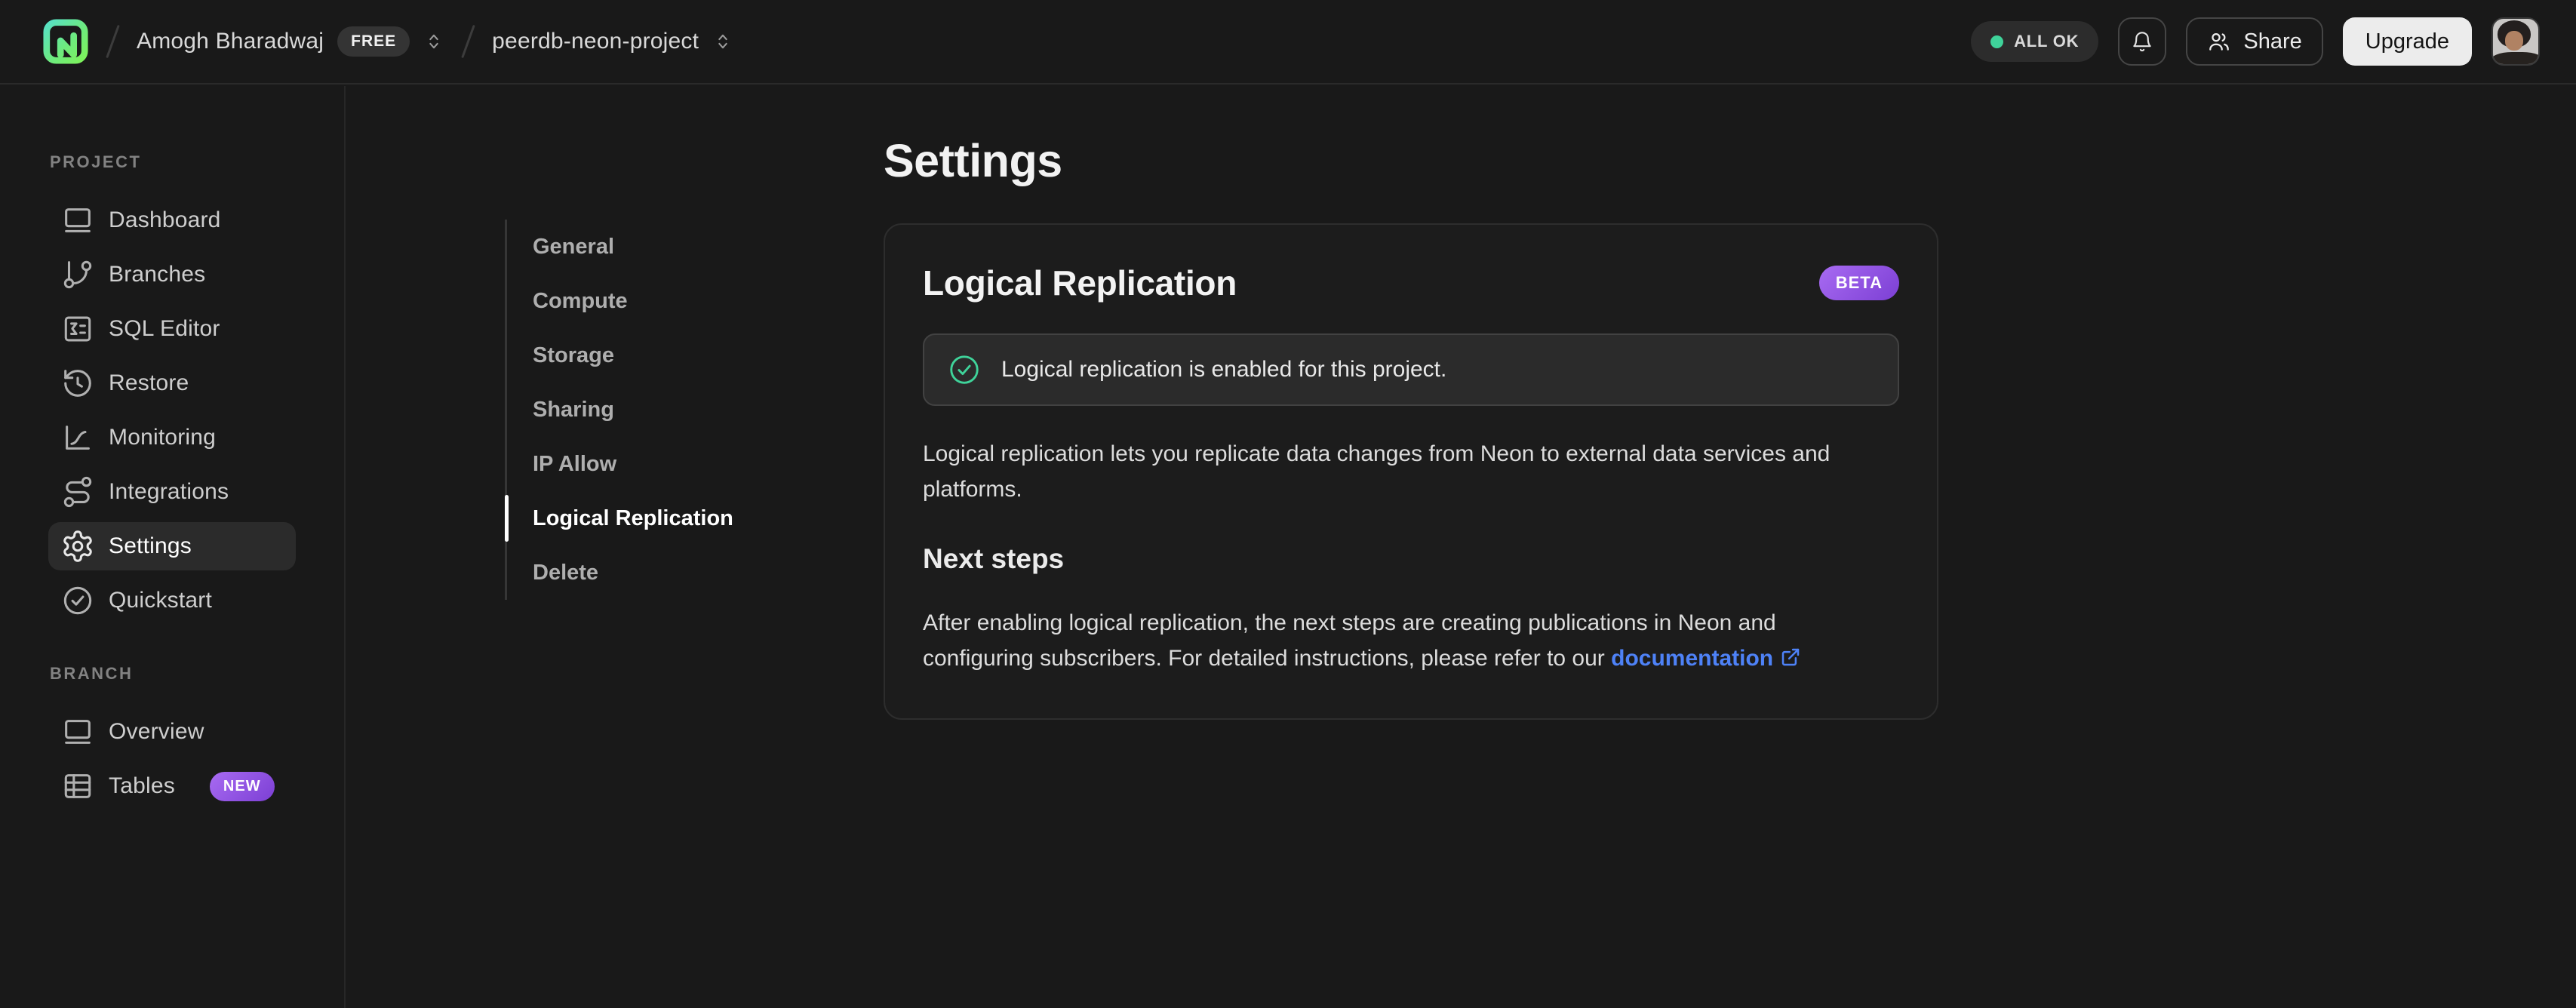 The width and height of the screenshot is (2576, 1008). I want to click on sidebar-item-label: Branches, so click(157, 274).